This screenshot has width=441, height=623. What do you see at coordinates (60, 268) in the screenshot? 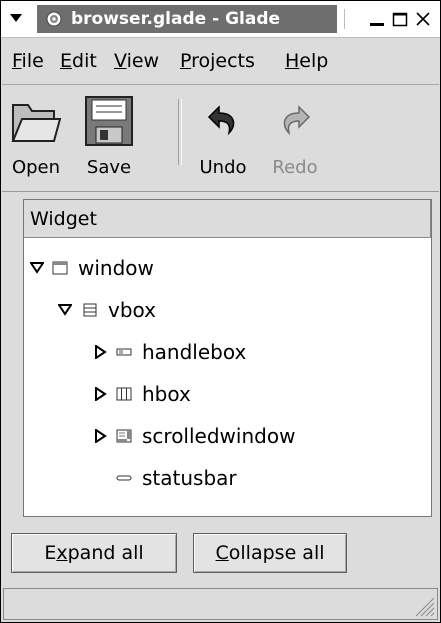
I see `window-icon` at bounding box center [60, 268].